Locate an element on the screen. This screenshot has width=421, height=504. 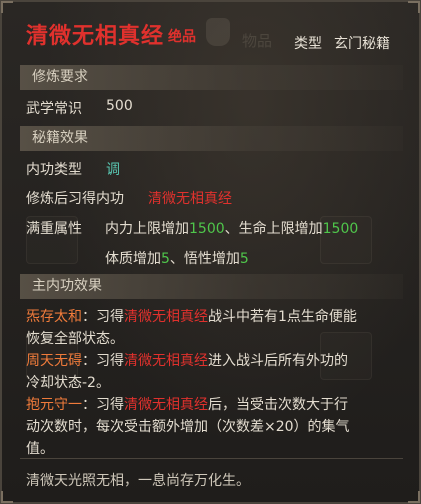
learn-label: 修炼后习得内功 is located at coordinates (75, 199).